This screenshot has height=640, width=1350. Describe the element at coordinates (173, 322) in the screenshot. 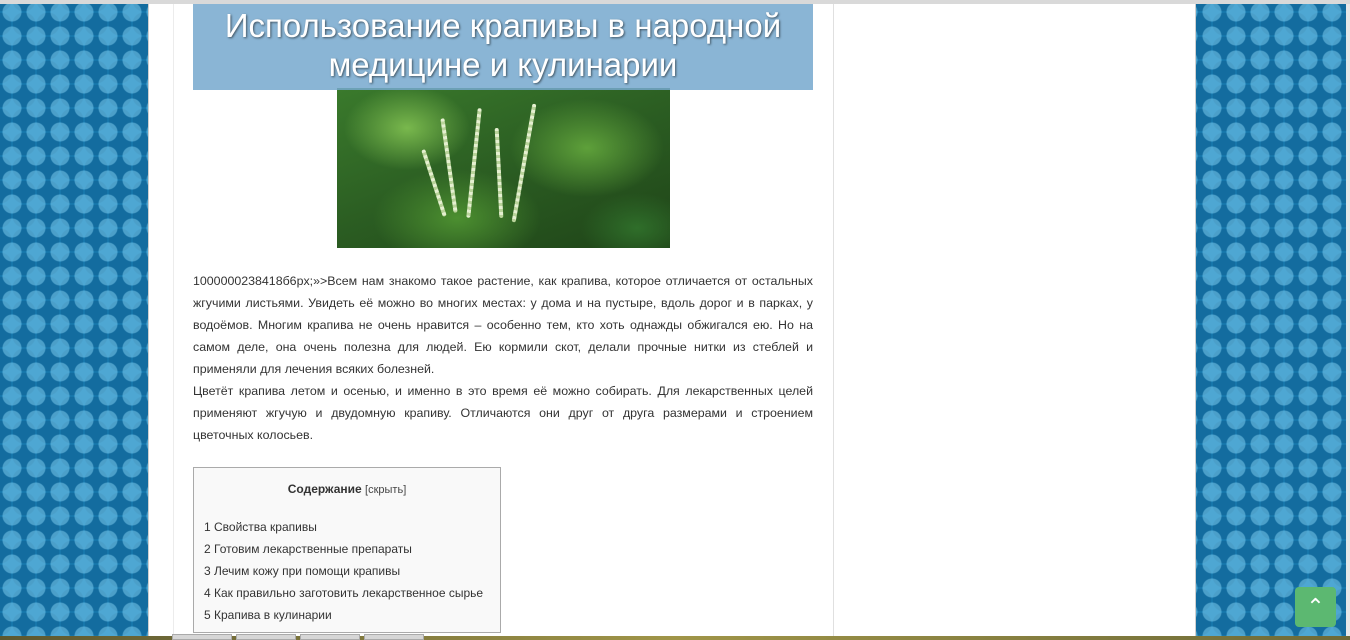

I see `content-divider` at that location.